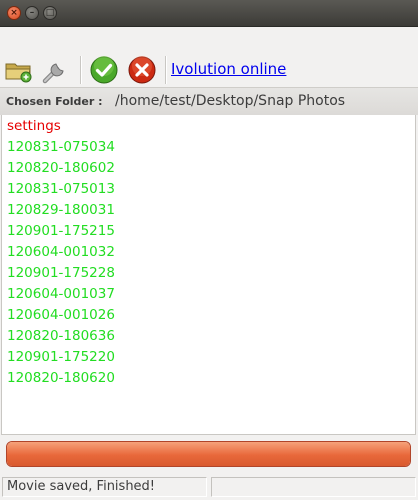  I want to click on chosen-folder-label: Chosen Folder :, so click(54, 101).